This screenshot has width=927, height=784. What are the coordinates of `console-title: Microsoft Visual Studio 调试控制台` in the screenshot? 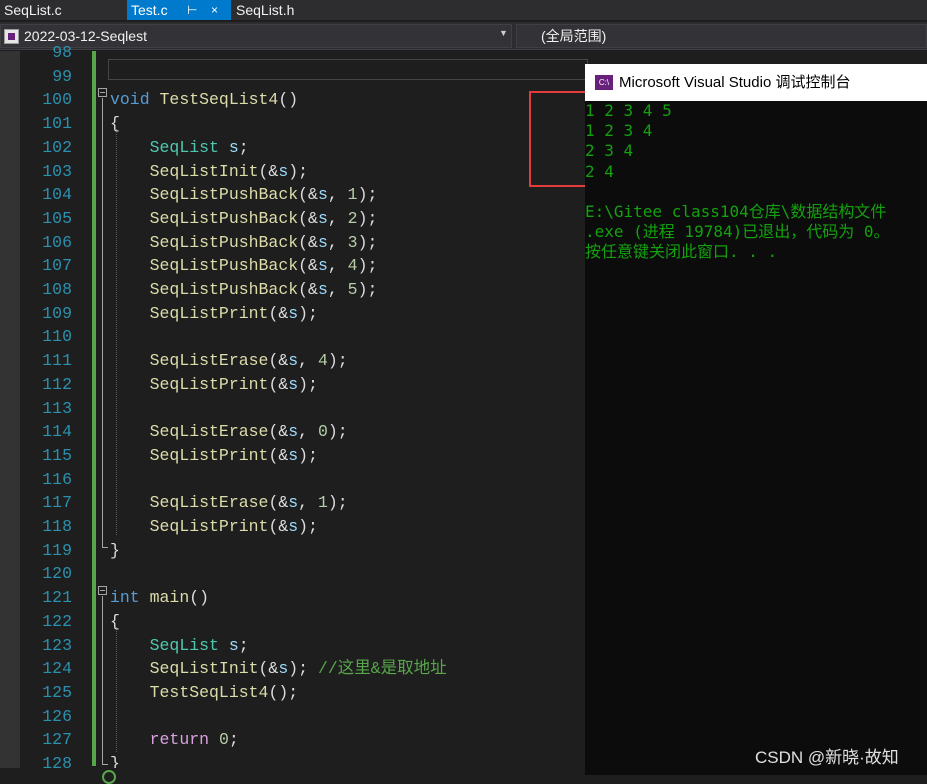 It's located at (735, 82).